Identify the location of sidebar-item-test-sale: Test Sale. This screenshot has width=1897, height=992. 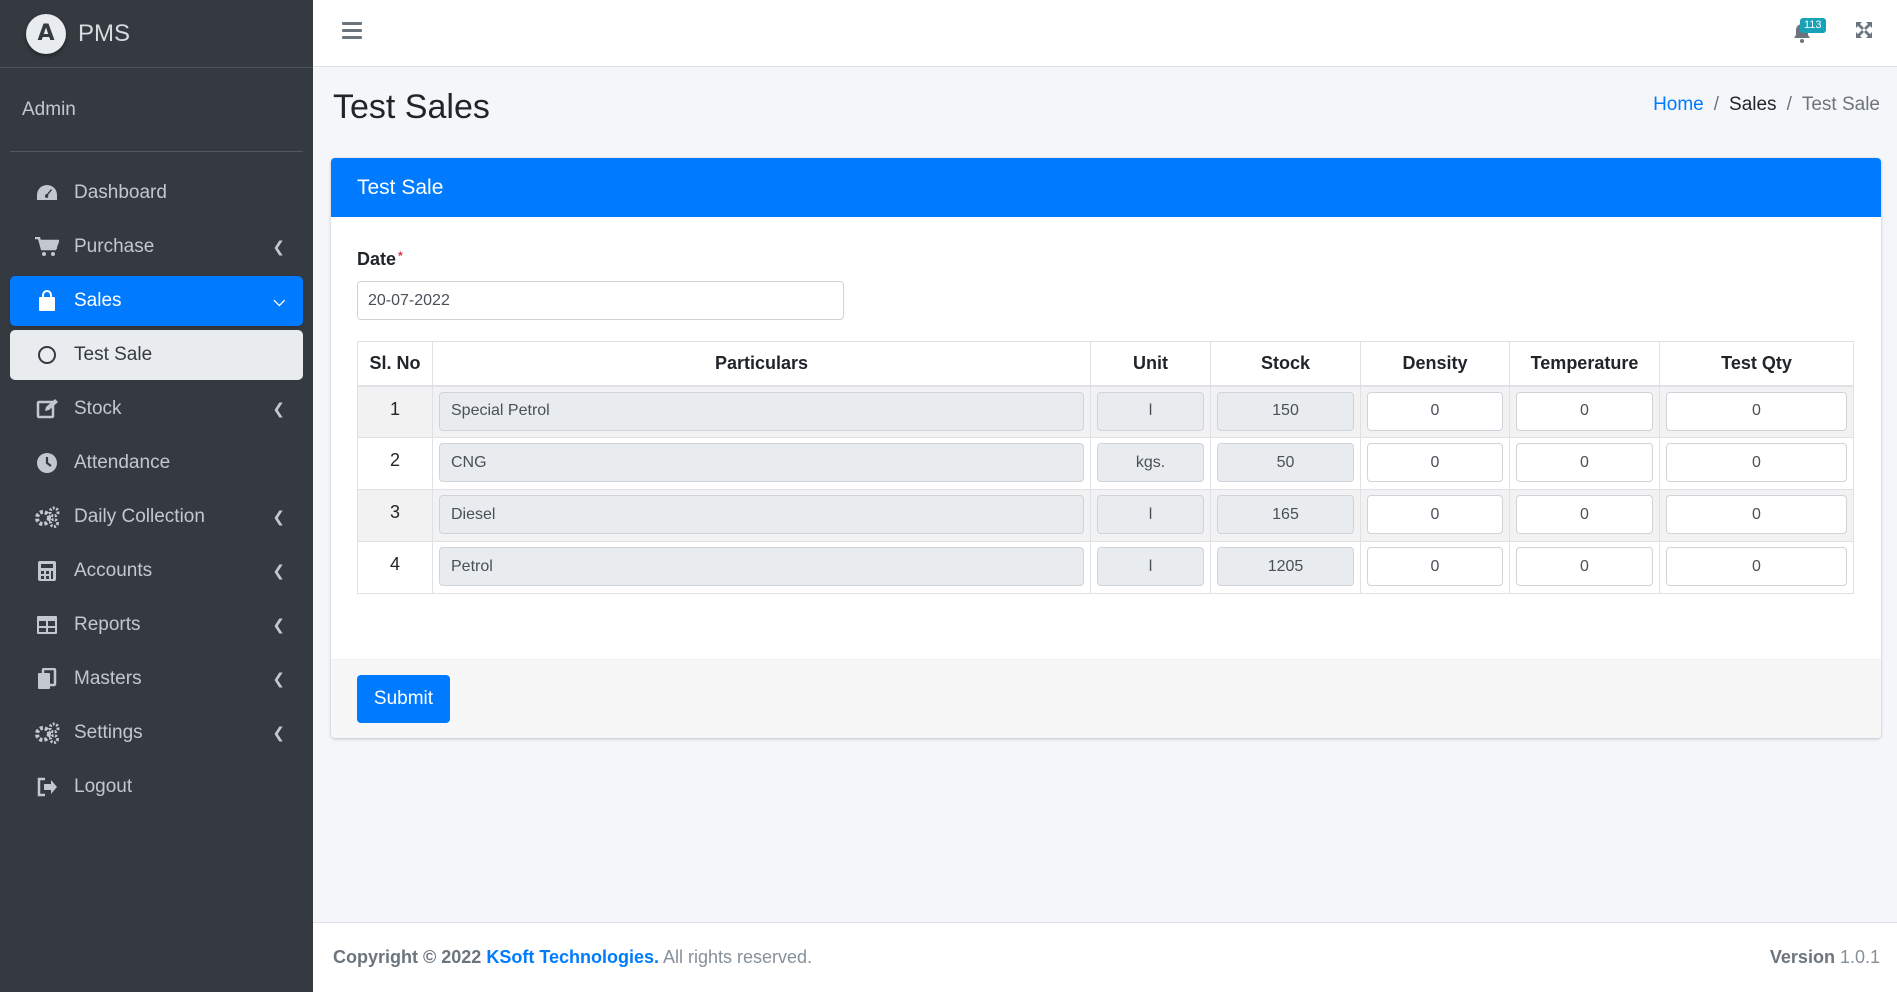
(156, 355).